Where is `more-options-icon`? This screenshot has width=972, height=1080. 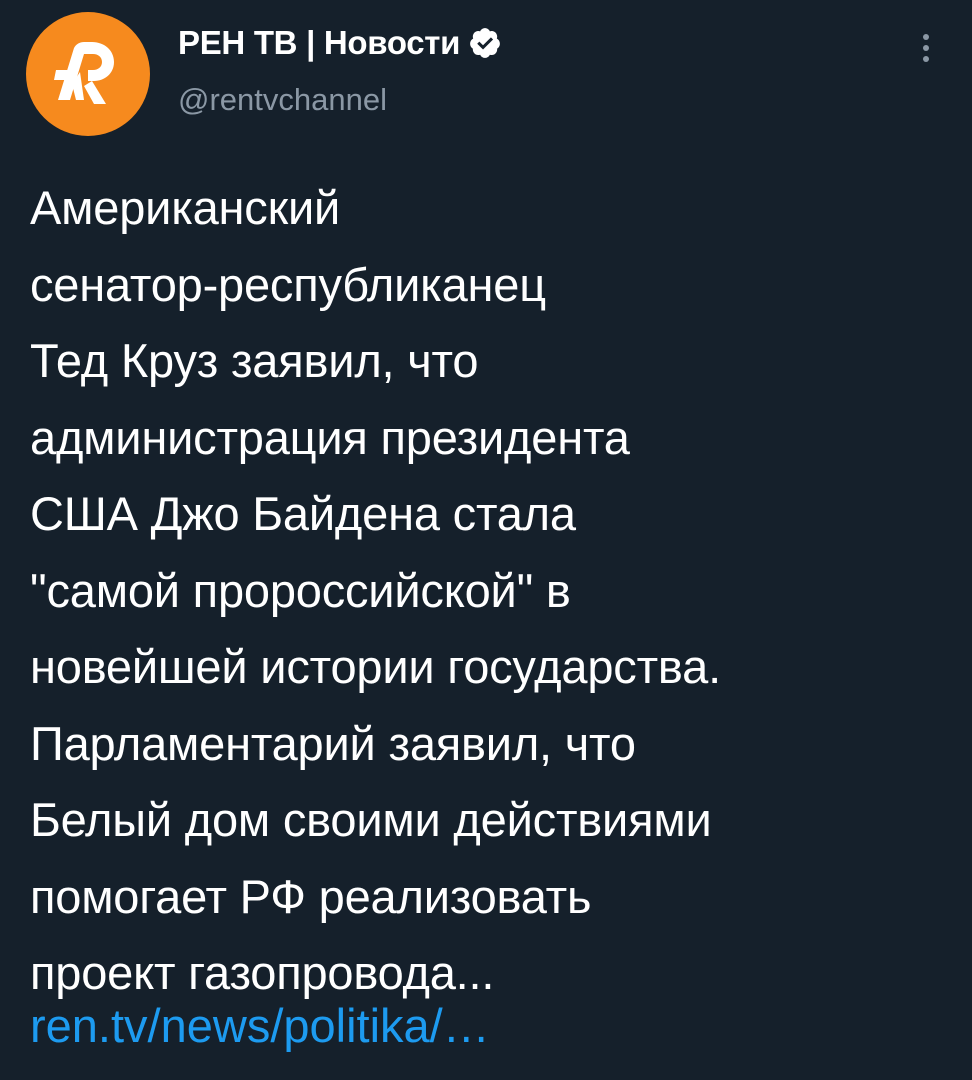 more-options-icon is located at coordinates (926, 50).